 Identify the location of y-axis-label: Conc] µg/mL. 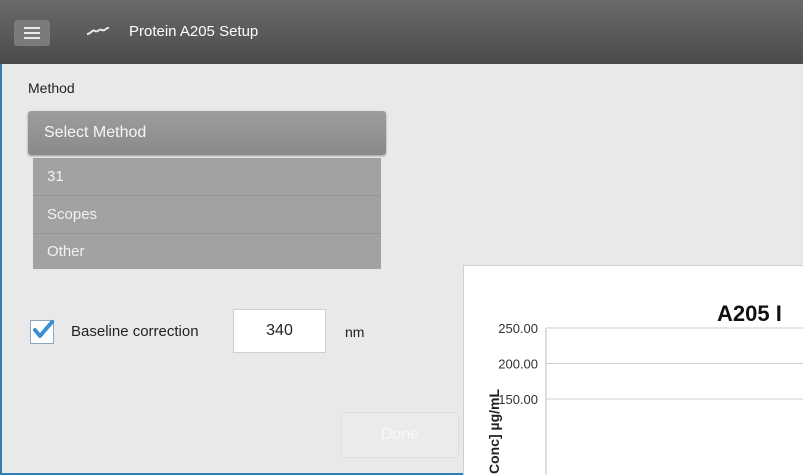
(494, 431).